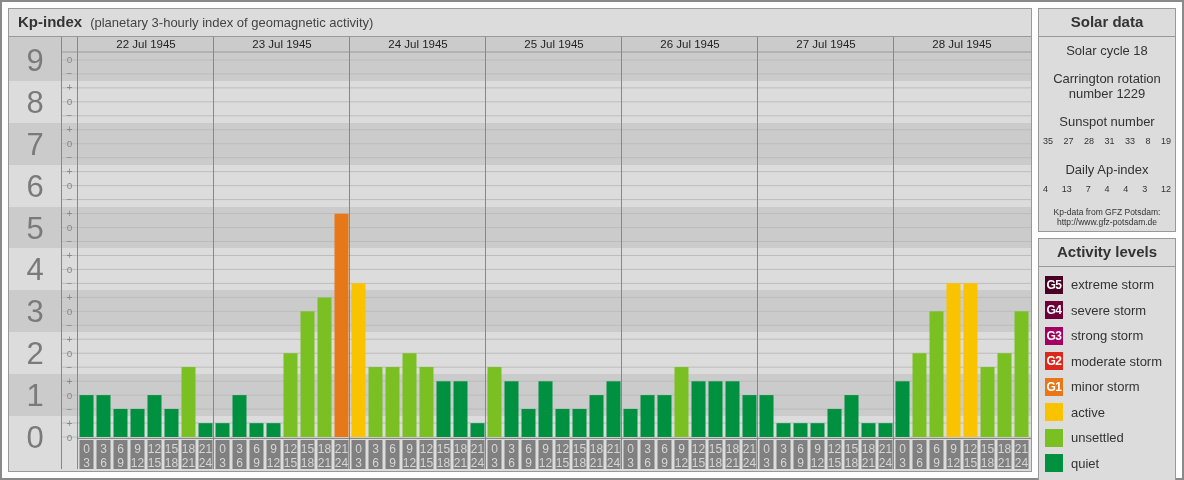 This screenshot has width=1184, height=480. I want to click on chart-title: Kp-index, so click(50, 22).